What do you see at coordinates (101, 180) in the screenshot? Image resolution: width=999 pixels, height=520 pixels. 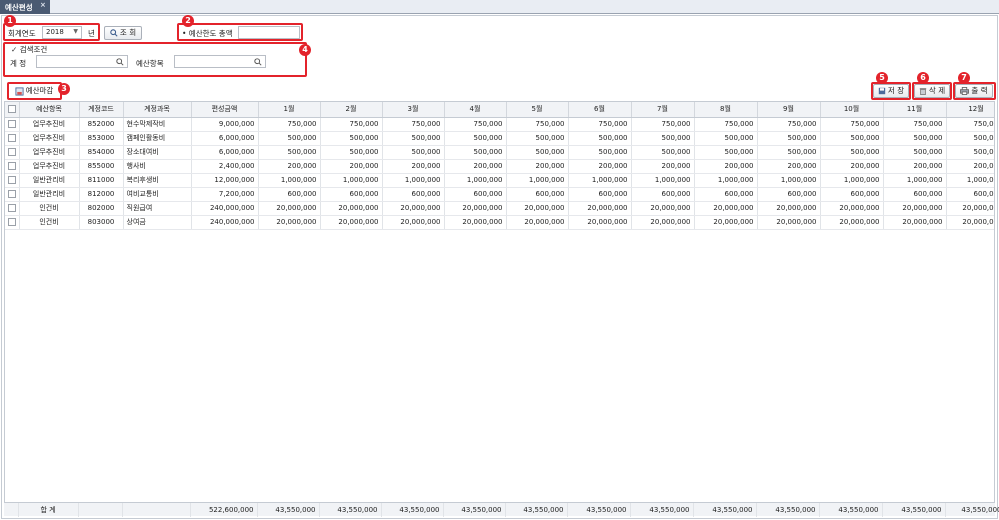 I see `table-cell: 811000` at bounding box center [101, 180].